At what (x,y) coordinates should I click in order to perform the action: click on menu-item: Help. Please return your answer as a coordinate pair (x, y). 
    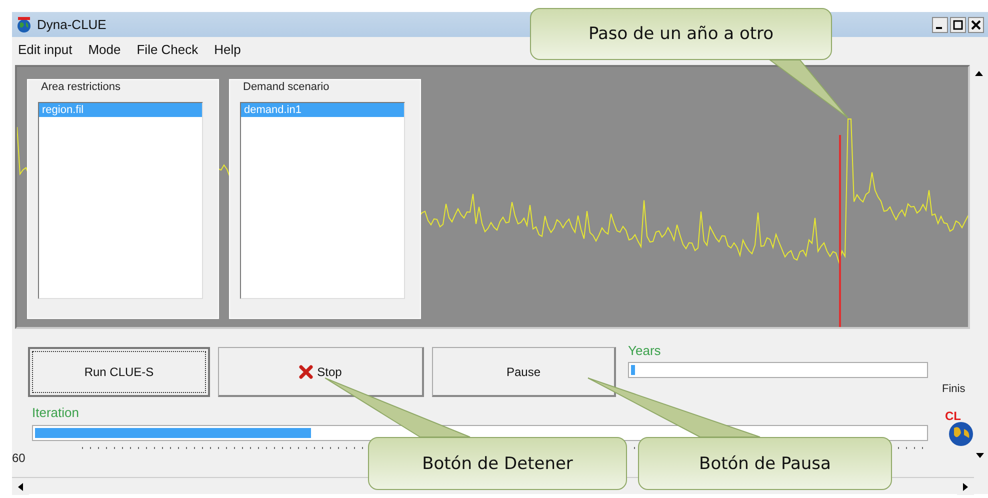
    Looking at the image, I should click on (227, 49).